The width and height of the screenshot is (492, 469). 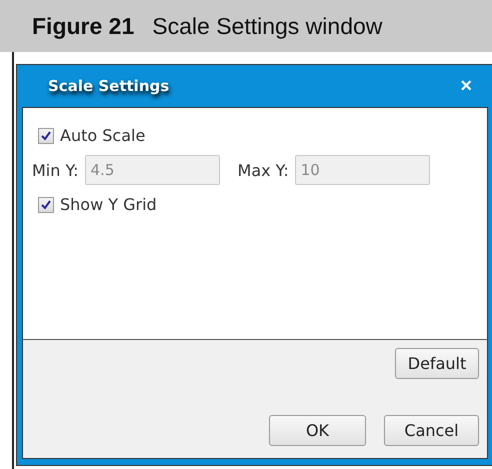 I want to click on checkbox-label: Auto Scale, so click(x=103, y=135).